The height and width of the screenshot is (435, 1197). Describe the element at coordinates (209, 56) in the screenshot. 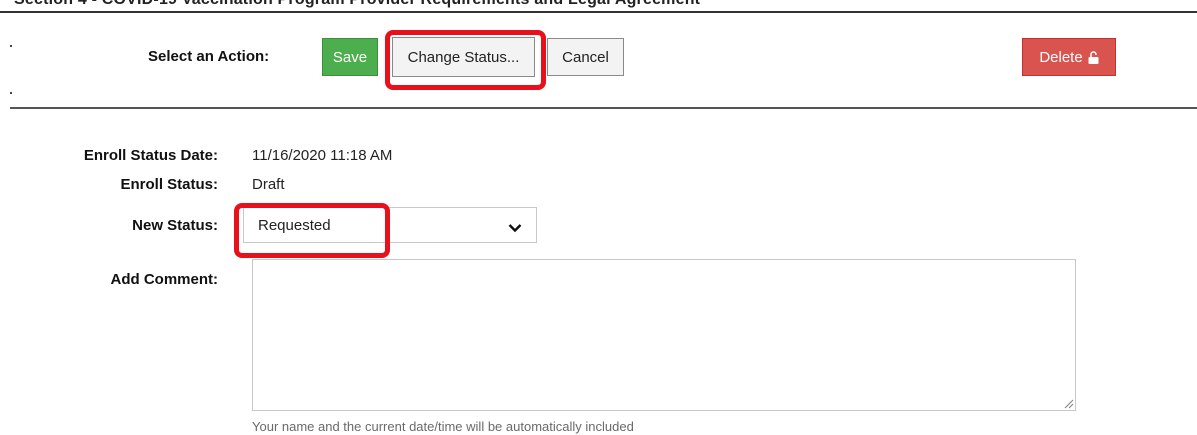

I see `select-action-label: Select an Action:` at that location.